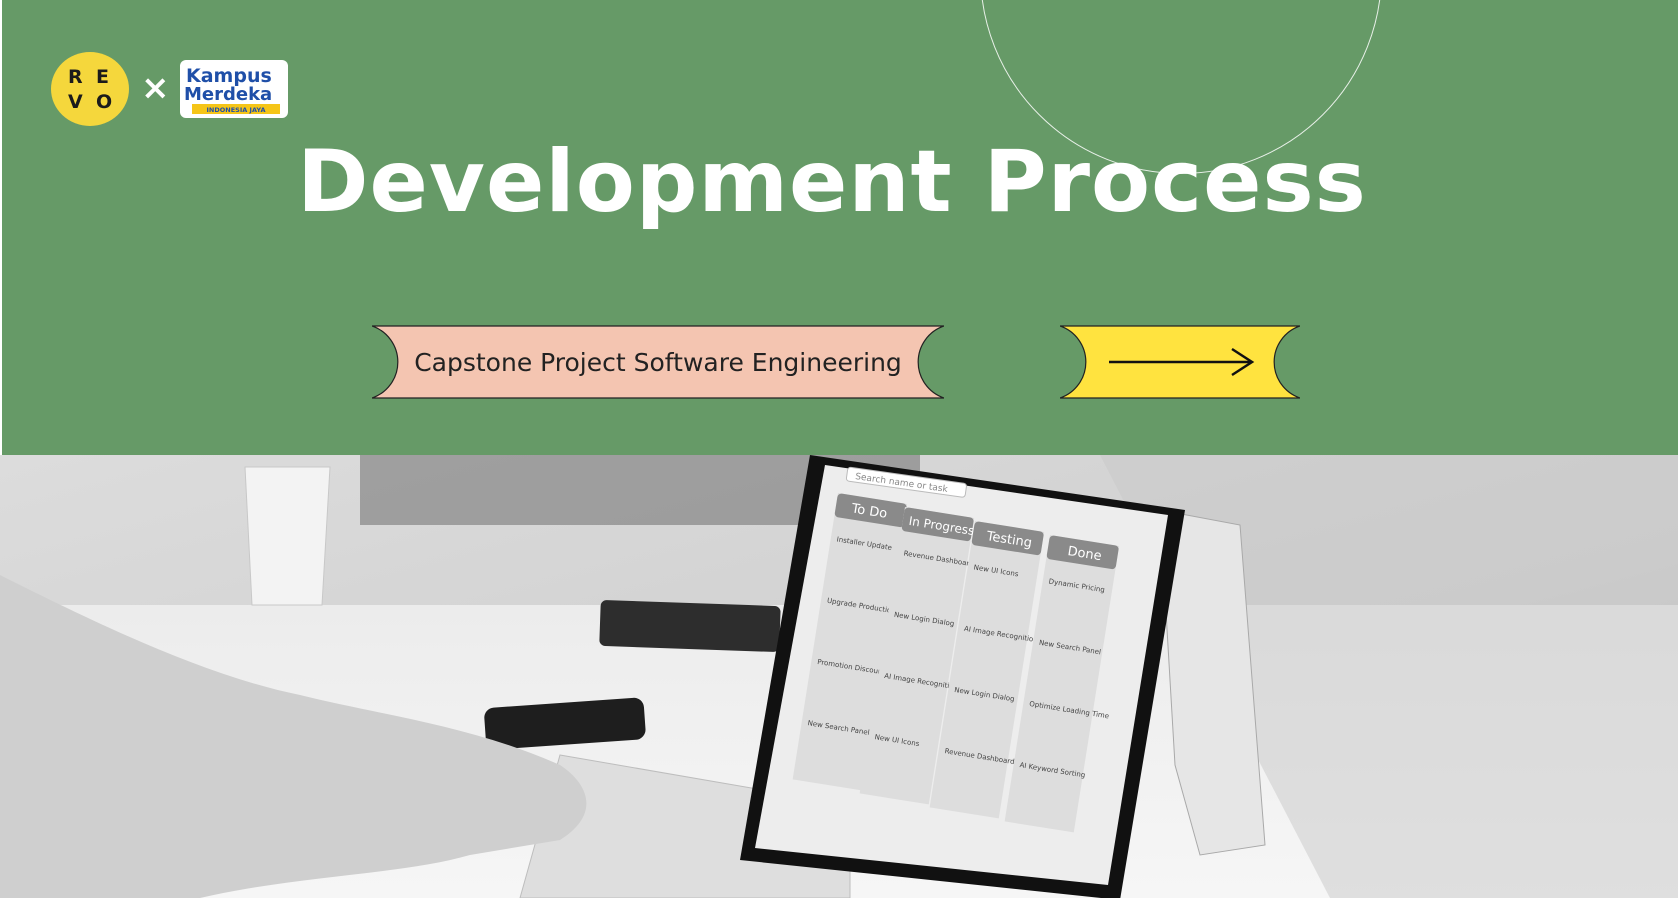  I want to click on logo-line-merdeka: Merdeka, so click(228, 94).